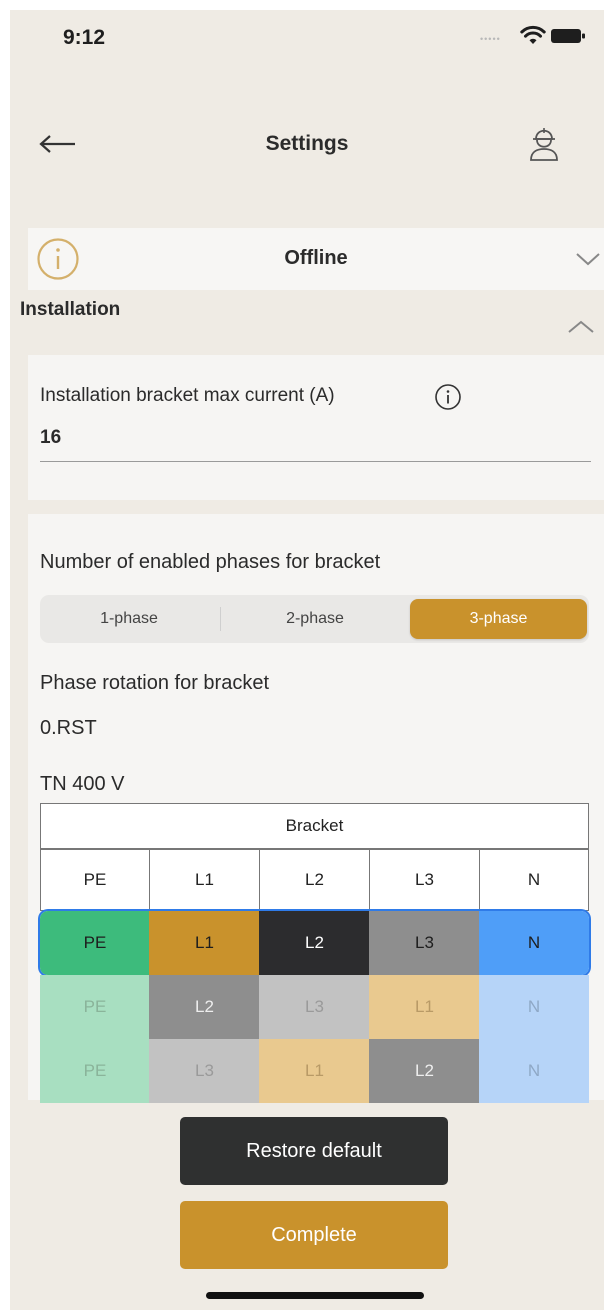  I want to click on column-header-row: PE L1 L2 L3 N, so click(314, 880).